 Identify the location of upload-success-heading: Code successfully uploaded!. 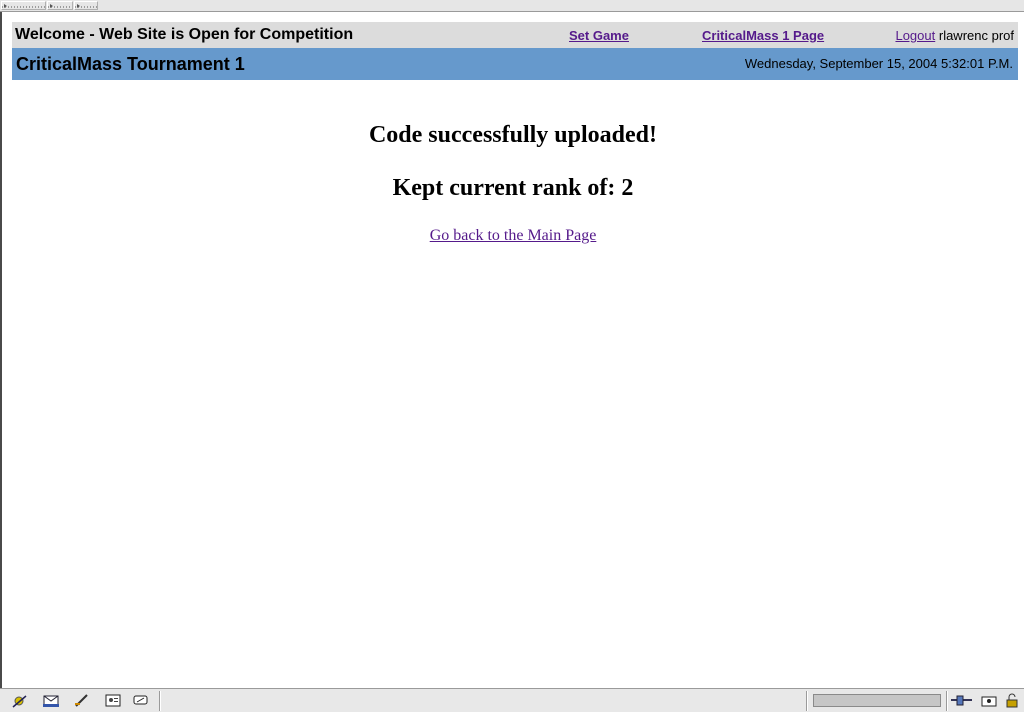
(513, 135).